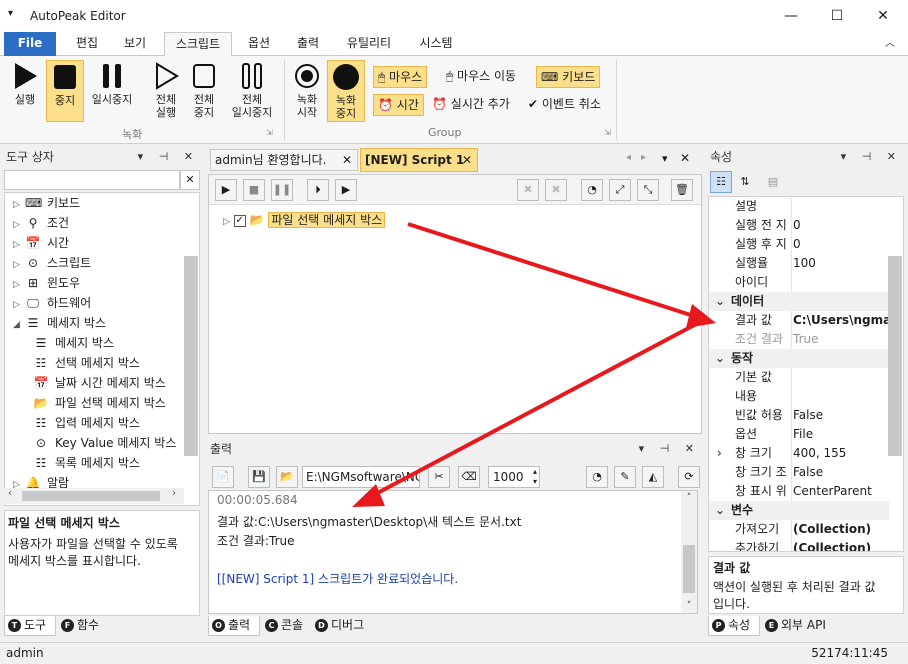 Image resolution: width=908 pixels, height=664 pixels. What do you see at coordinates (469, 477) in the screenshot?
I see `eraser-icon: ⌫` at bounding box center [469, 477].